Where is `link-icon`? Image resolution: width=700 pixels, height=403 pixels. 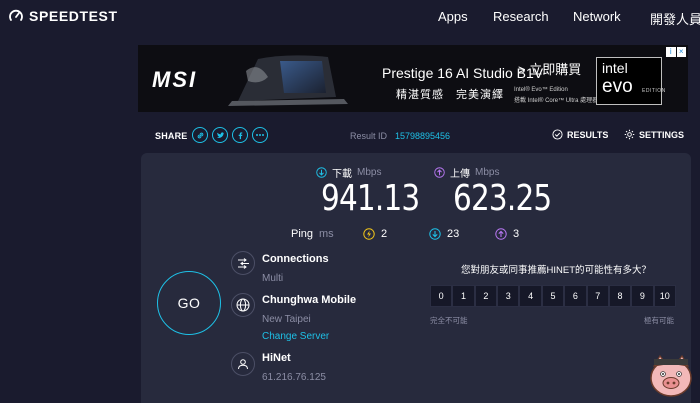
link-icon is located at coordinates (200, 135).